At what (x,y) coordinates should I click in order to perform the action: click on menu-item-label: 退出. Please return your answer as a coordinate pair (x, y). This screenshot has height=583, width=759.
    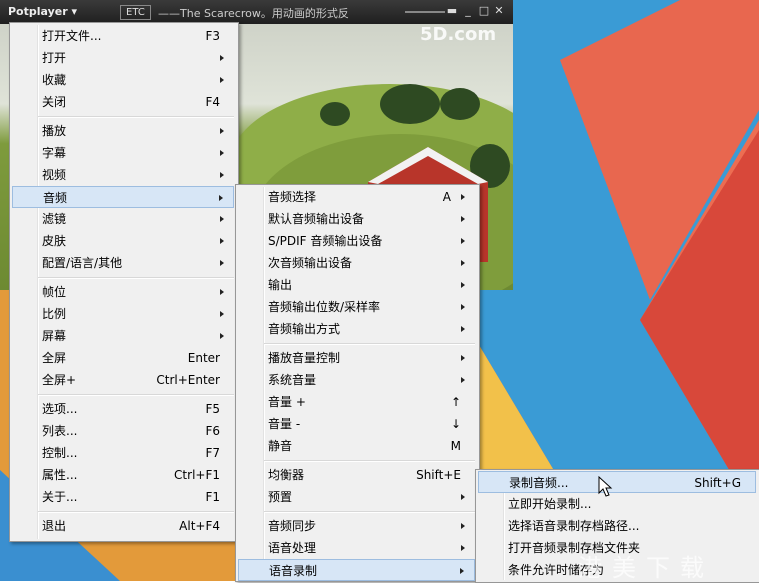
    Looking at the image, I should click on (54, 526).